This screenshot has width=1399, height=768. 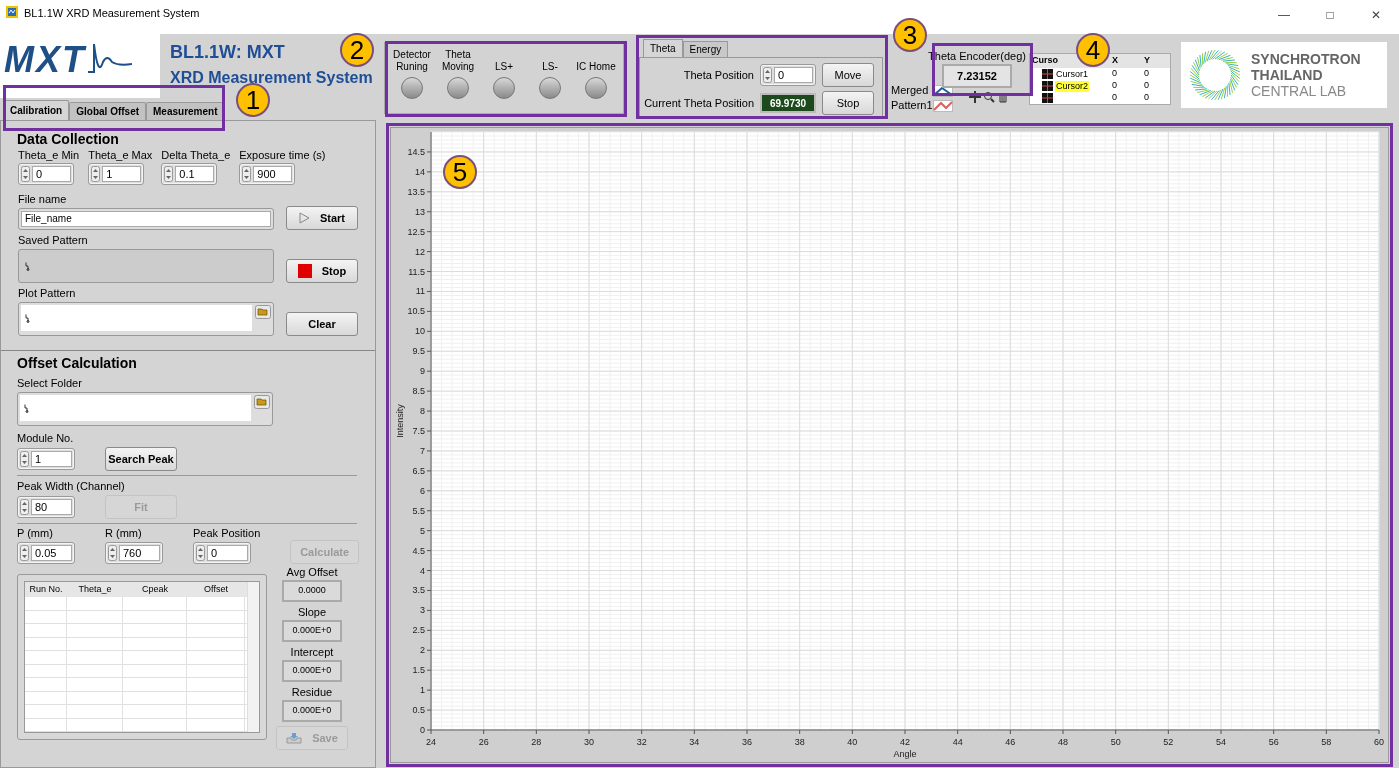 What do you see at coordinates (418, 710) in the screenshot?
I see `tick-label: 0.5` at bounding box center [418, 710].